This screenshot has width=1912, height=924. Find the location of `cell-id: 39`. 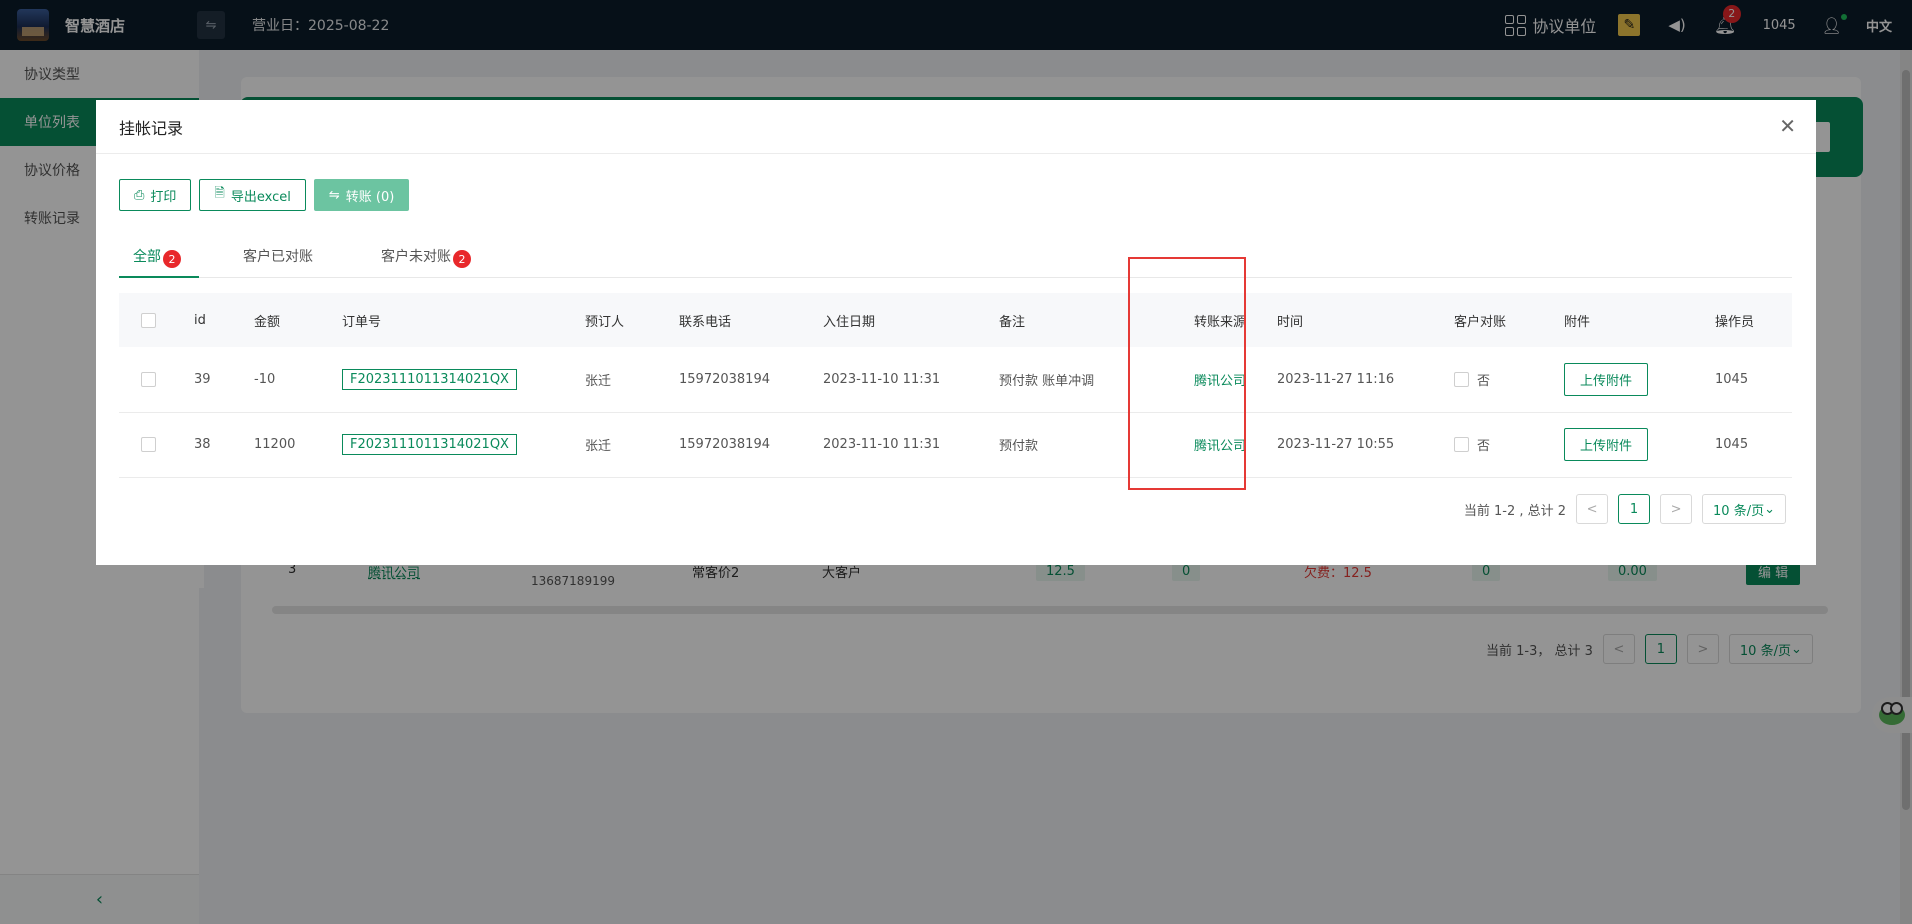

cell-id: 39 is located at coordinates (224, 380).